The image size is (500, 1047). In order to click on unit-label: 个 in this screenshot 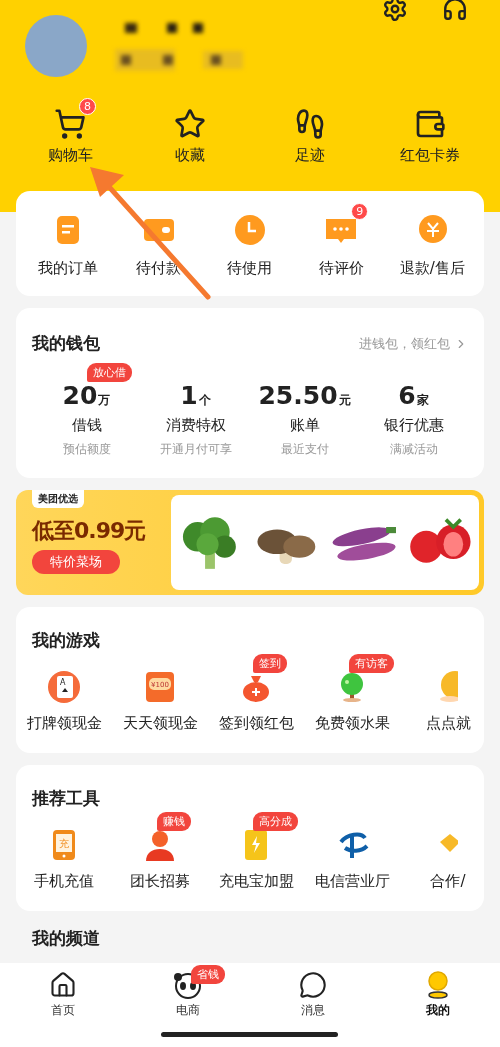, I will do `click(204, 400)`.